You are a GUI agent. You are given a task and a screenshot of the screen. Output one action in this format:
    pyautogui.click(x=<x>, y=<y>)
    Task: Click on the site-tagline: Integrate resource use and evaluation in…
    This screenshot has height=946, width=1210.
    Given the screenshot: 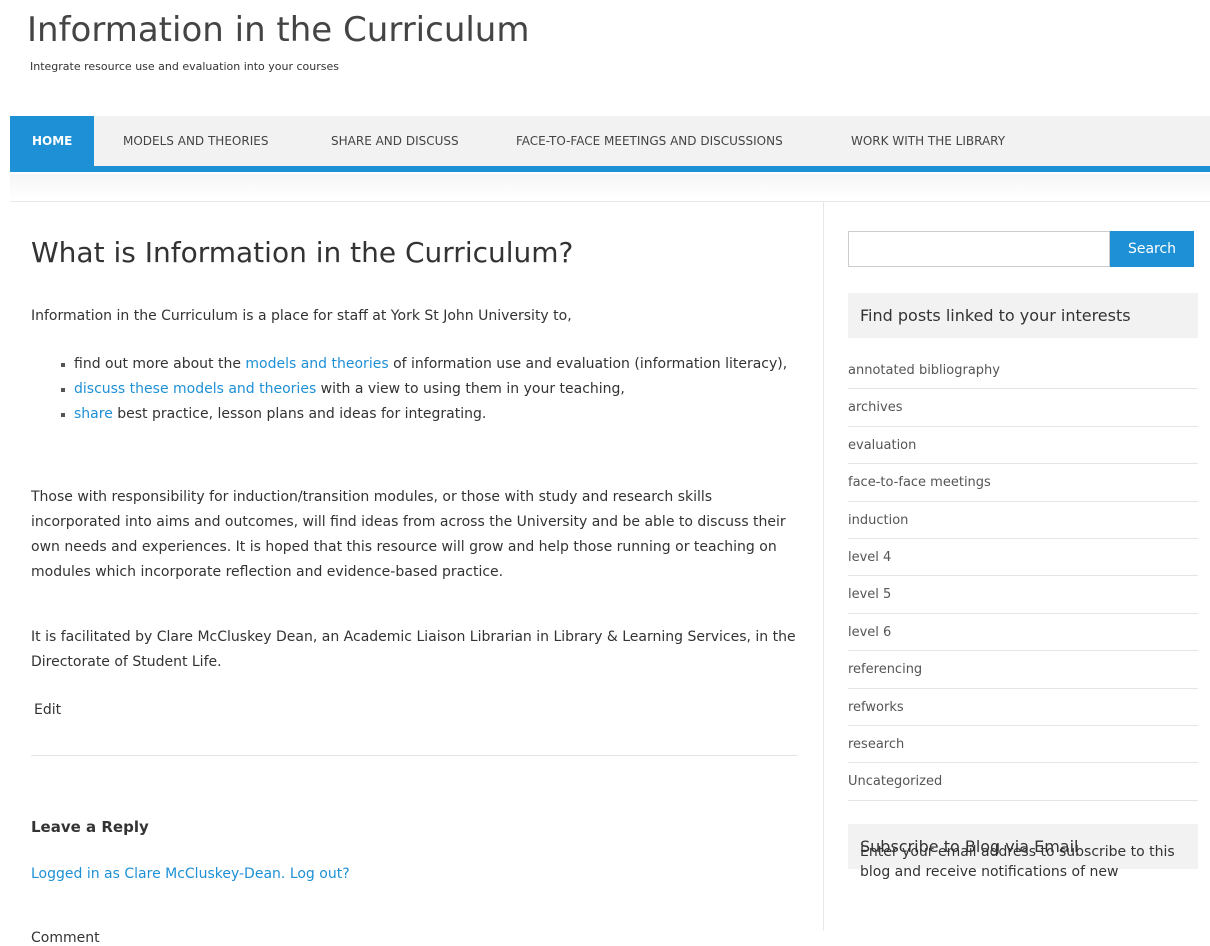 What is the action you would take?
    pyautogui.click(x=185, y=66)
    